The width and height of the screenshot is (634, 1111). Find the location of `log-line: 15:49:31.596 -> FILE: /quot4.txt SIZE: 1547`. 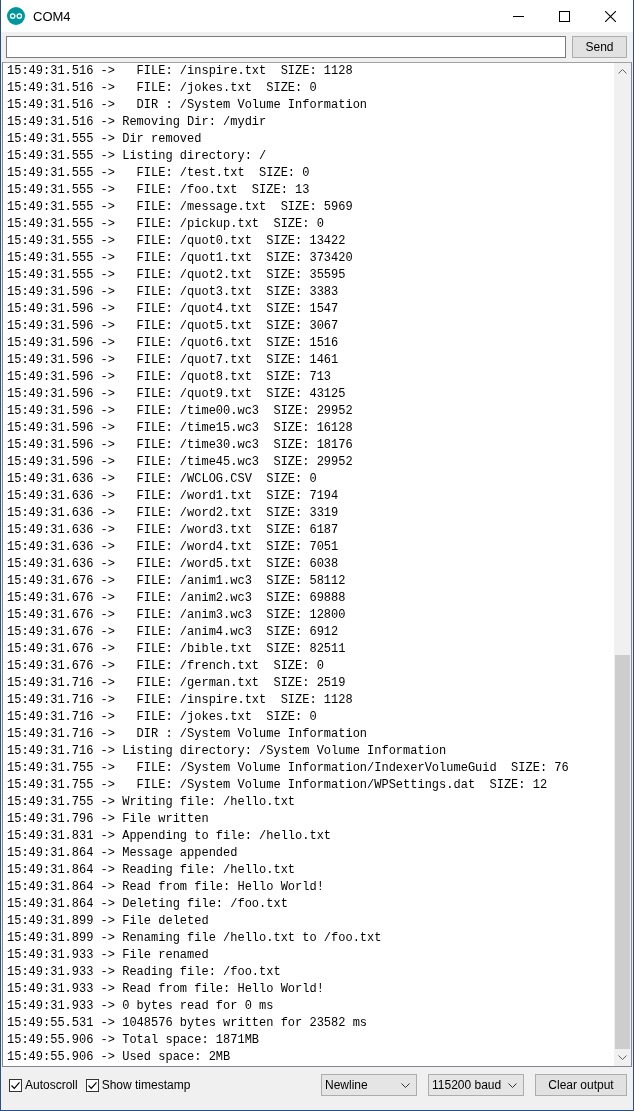

log-line: 15:49:31.596 -> FILE: /quot4.txt SIZE: 1547 is located at coordinates (173, 309).